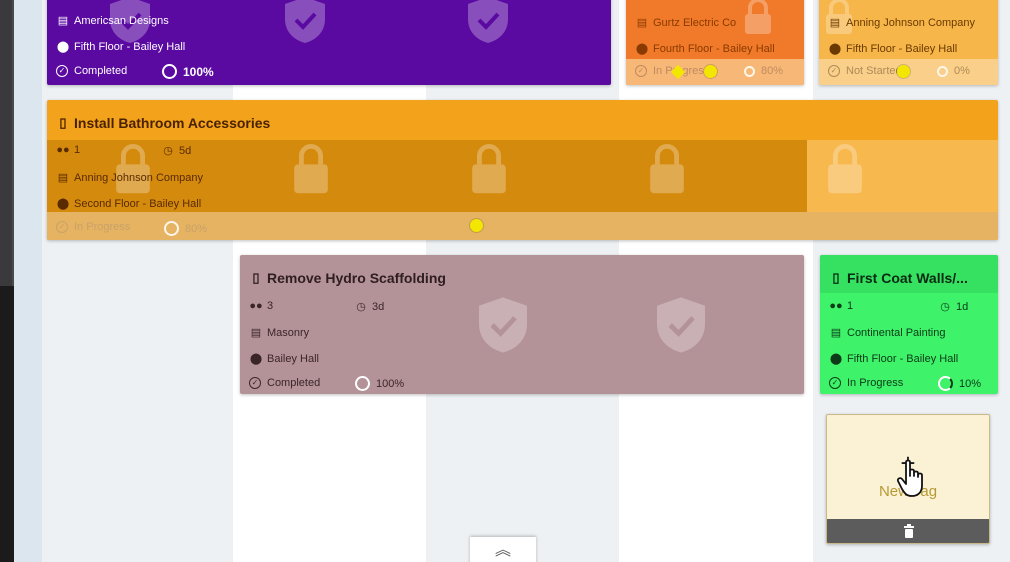  I want to click on card-title-text: Remove Hydro Scaffolding, so click(356, 278).